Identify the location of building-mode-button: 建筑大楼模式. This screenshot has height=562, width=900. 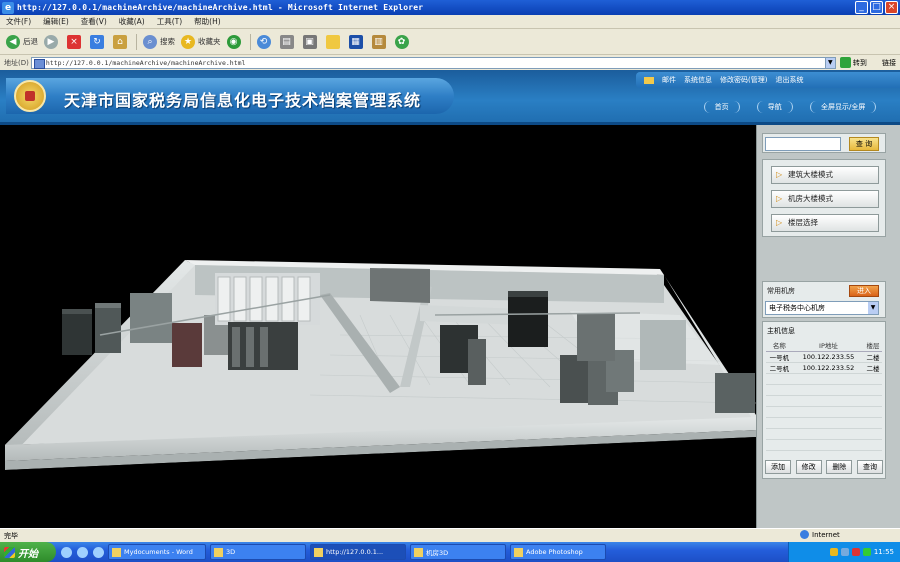
(825, 175).